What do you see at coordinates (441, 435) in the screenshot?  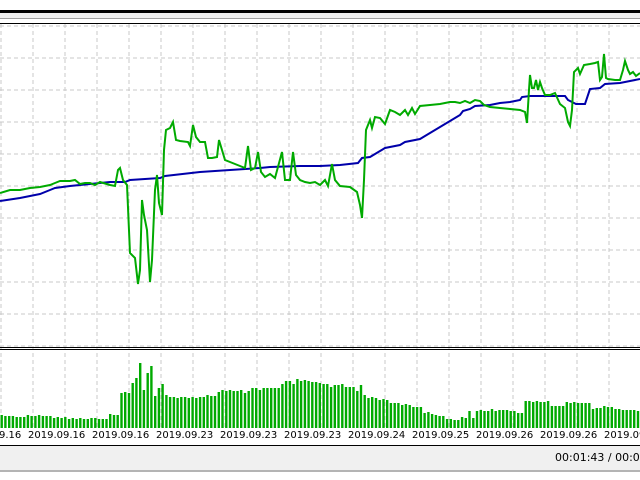 I see `time-axis-label: 2019.09.25` at bounding box center [441, 435].